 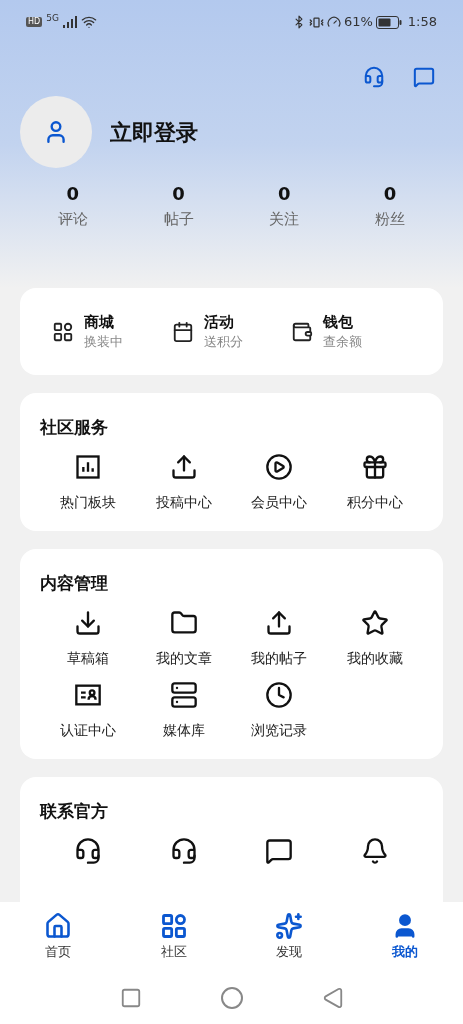 What do you see at coordinates (422, 22) in the screenshot?
I see `clock-time: 1:58` at bounding box center [422, 22].